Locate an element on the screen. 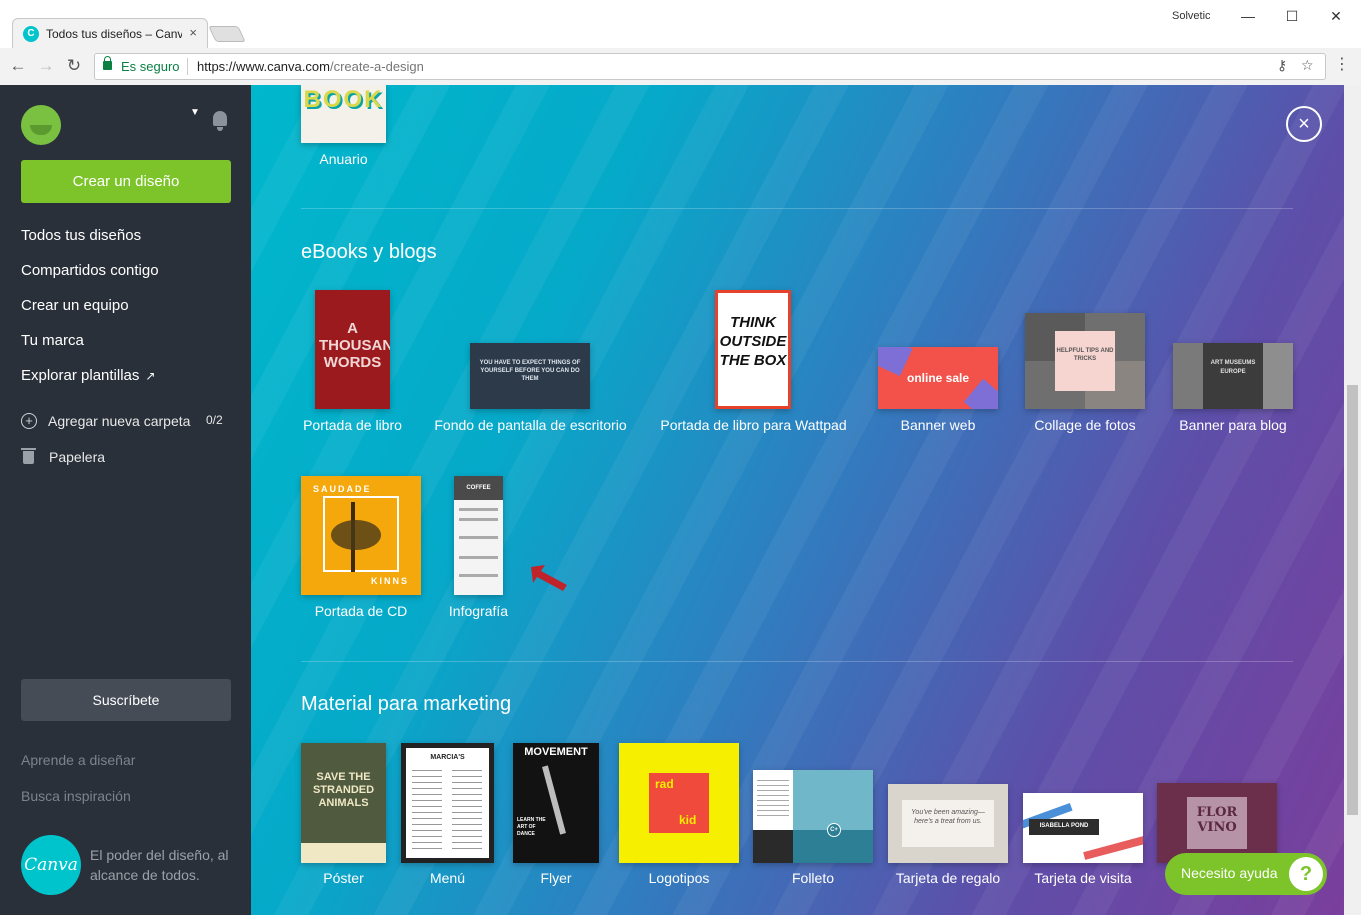 The height and width of the screenshot is (915, 1361). blog-banner-photo is located at coordinates (1278, 376).